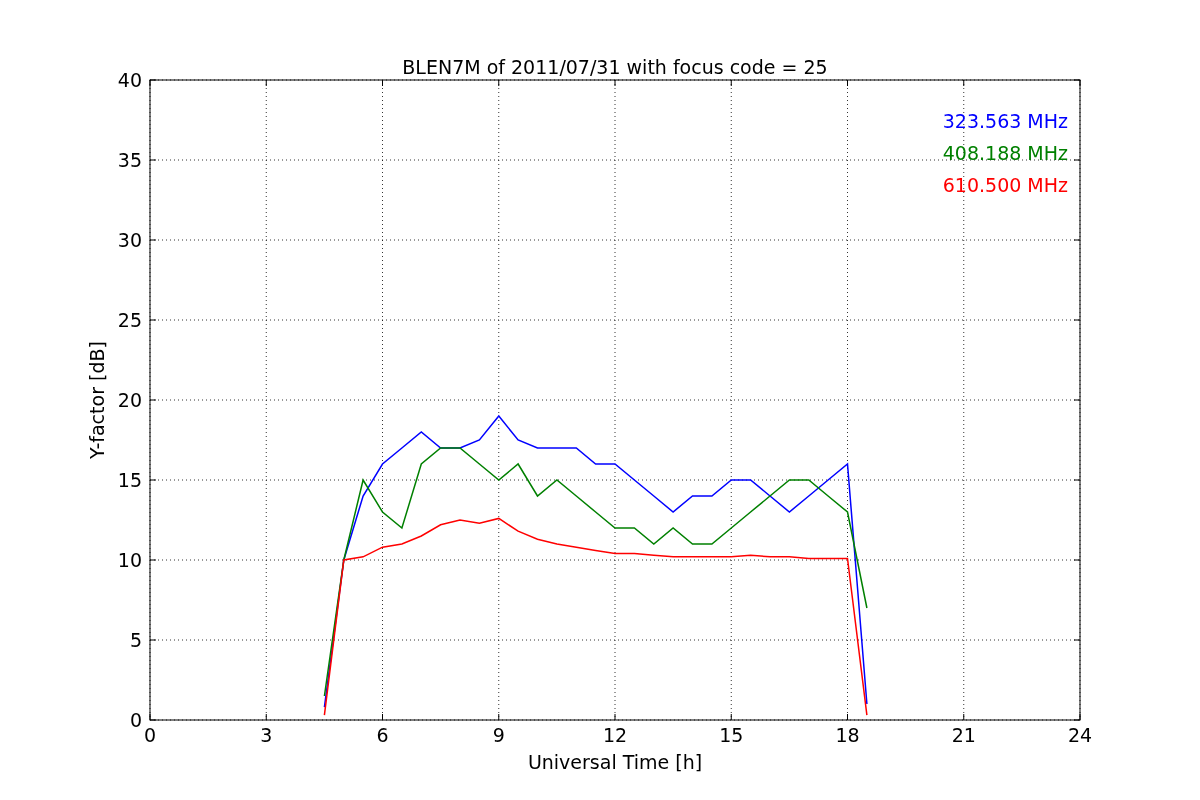  I want to click on axis-label: Universal Time [h], so click(615, 762).